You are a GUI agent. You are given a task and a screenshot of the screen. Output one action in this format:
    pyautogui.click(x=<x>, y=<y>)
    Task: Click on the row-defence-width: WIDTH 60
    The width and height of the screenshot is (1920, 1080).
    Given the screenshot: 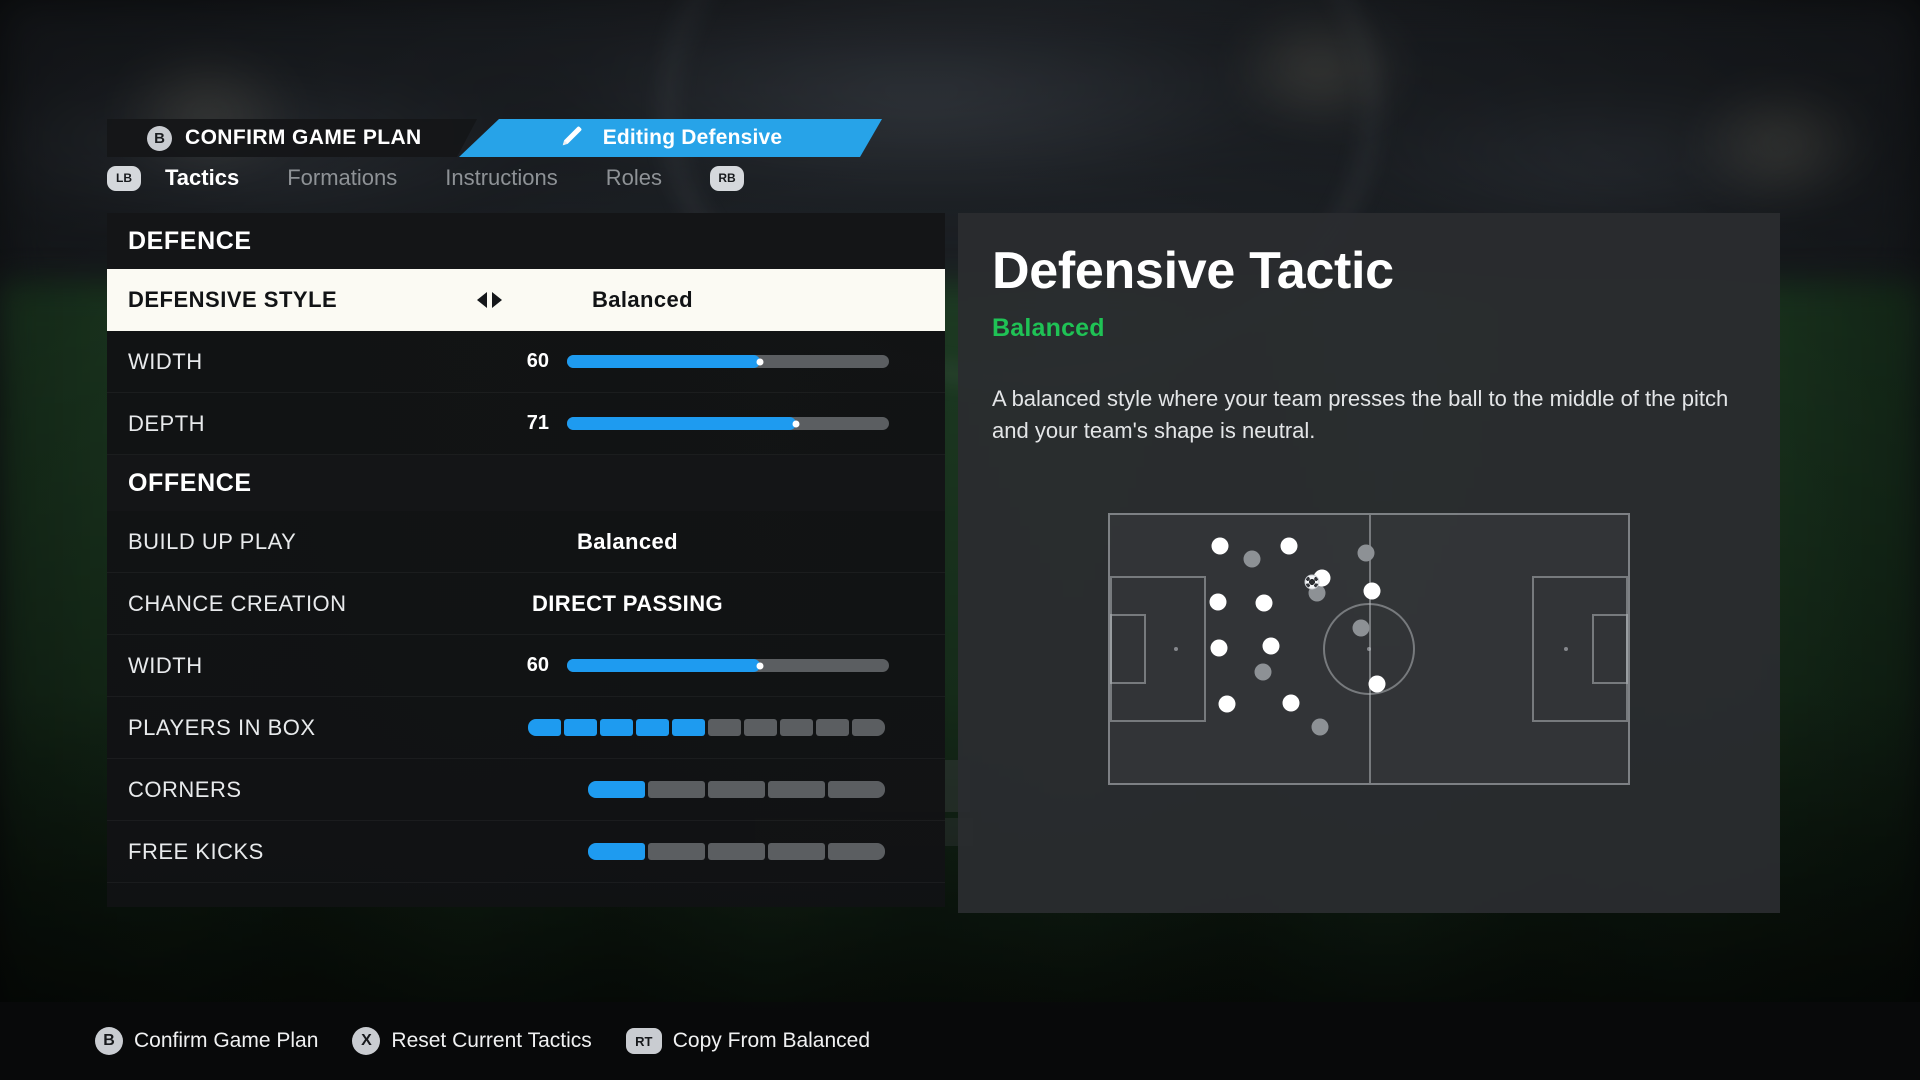 What is the action you would take?
    pyautogui.click(x=526, y=362)
    